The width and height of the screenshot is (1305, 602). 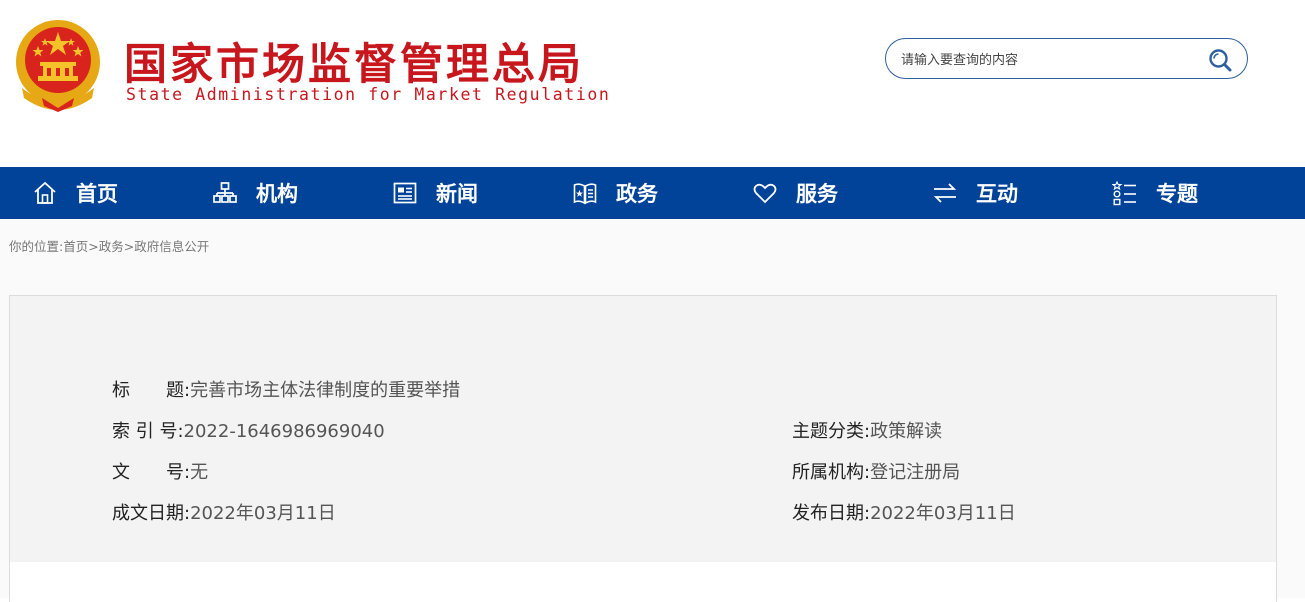 I want to click on doc-publish-date-value: 2022年03月11日, so click(x=943, y=513).